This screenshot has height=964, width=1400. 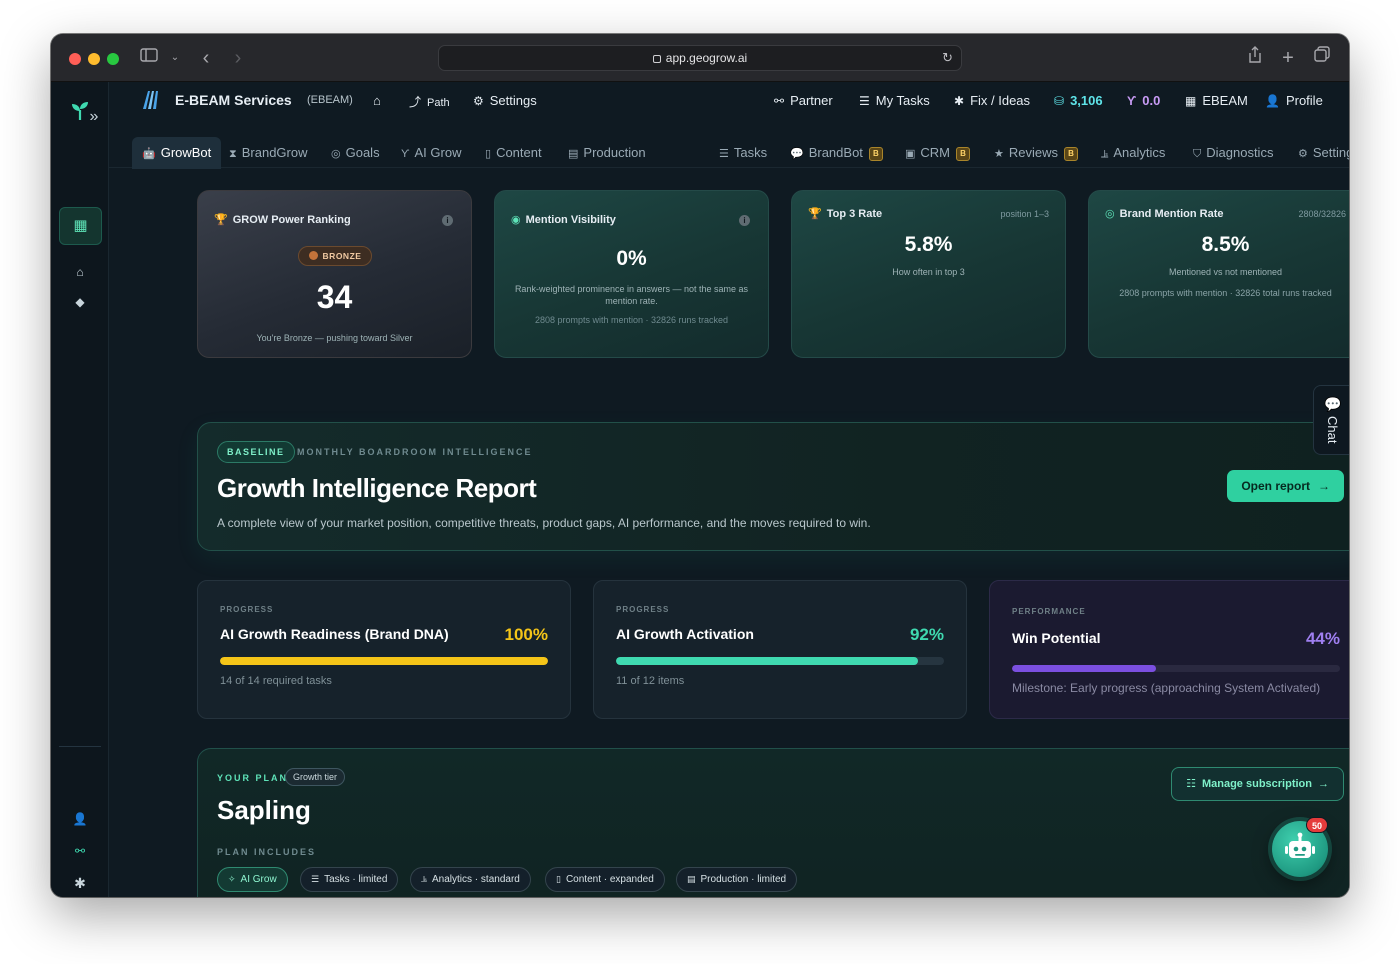 I want to click on plan-name: Sapling, so click(x=264, y=810).